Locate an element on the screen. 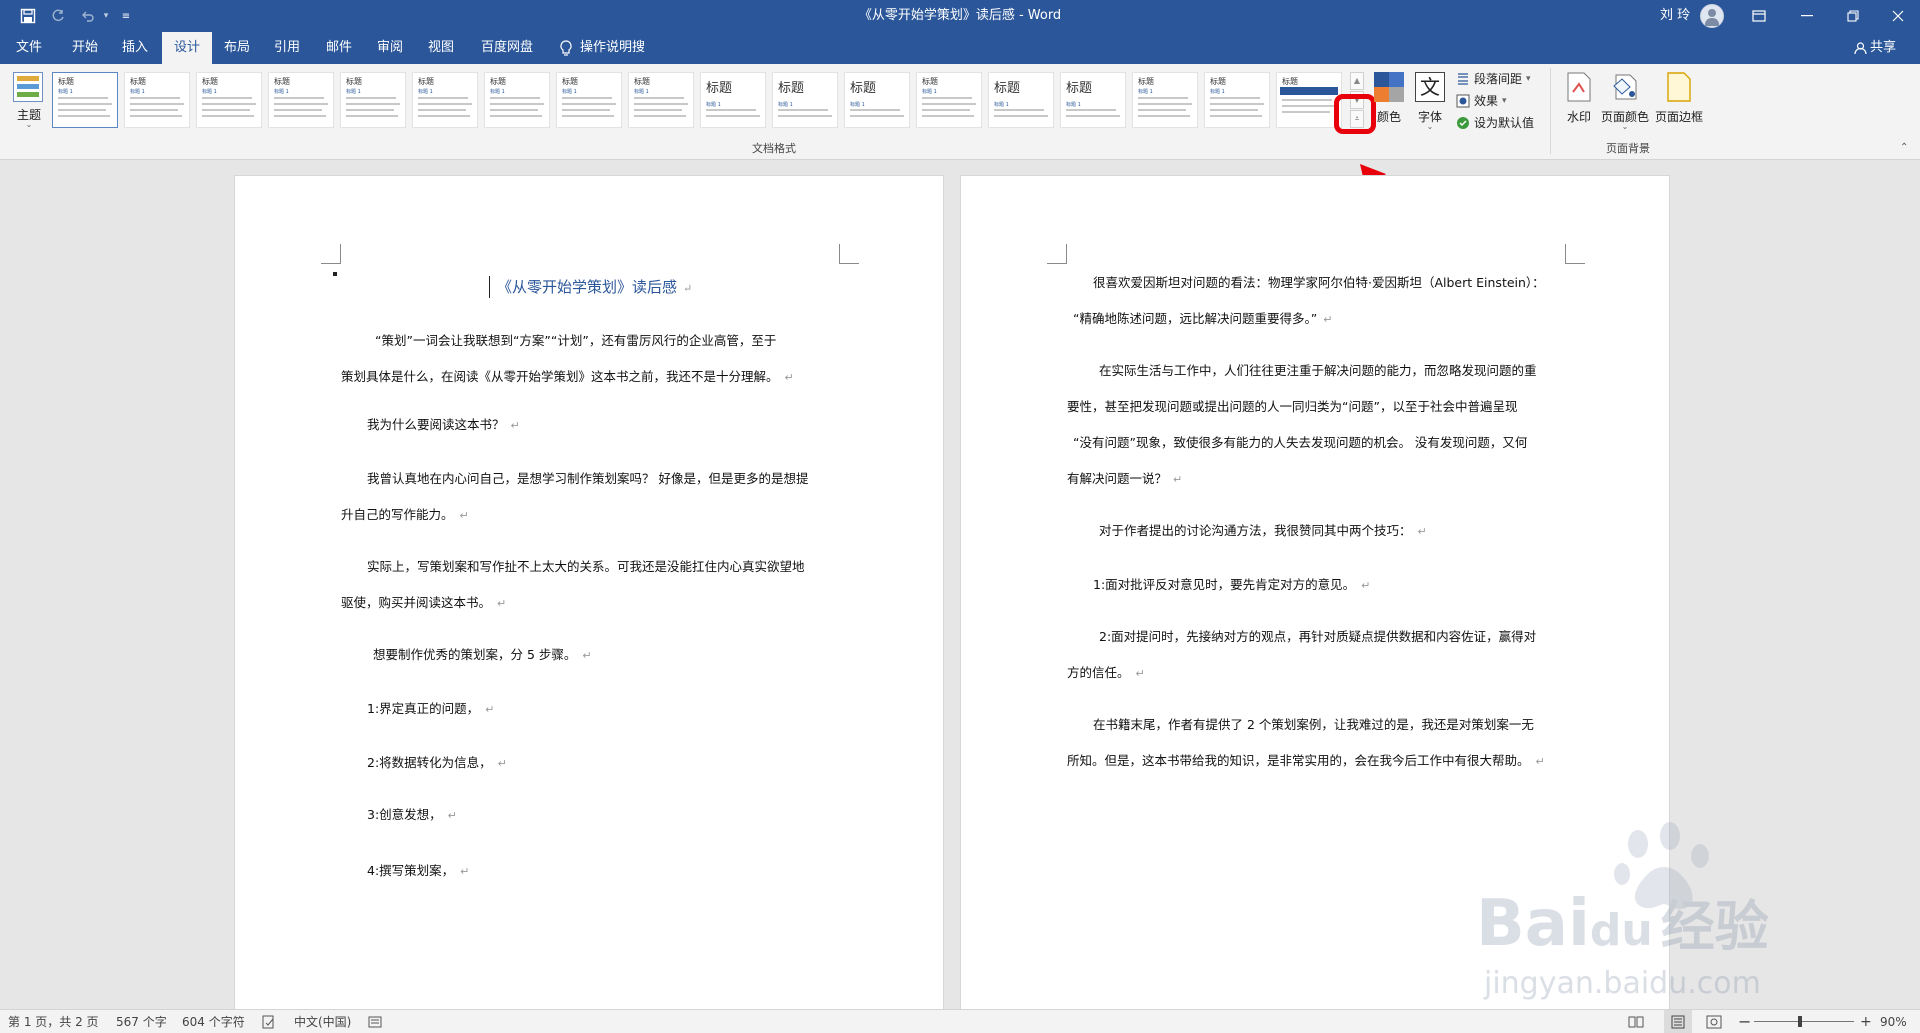 The width and height of the screenshot is (1920, 1033). set-as-default-button: 设为默认值 is located at coordinates (1495, 122).